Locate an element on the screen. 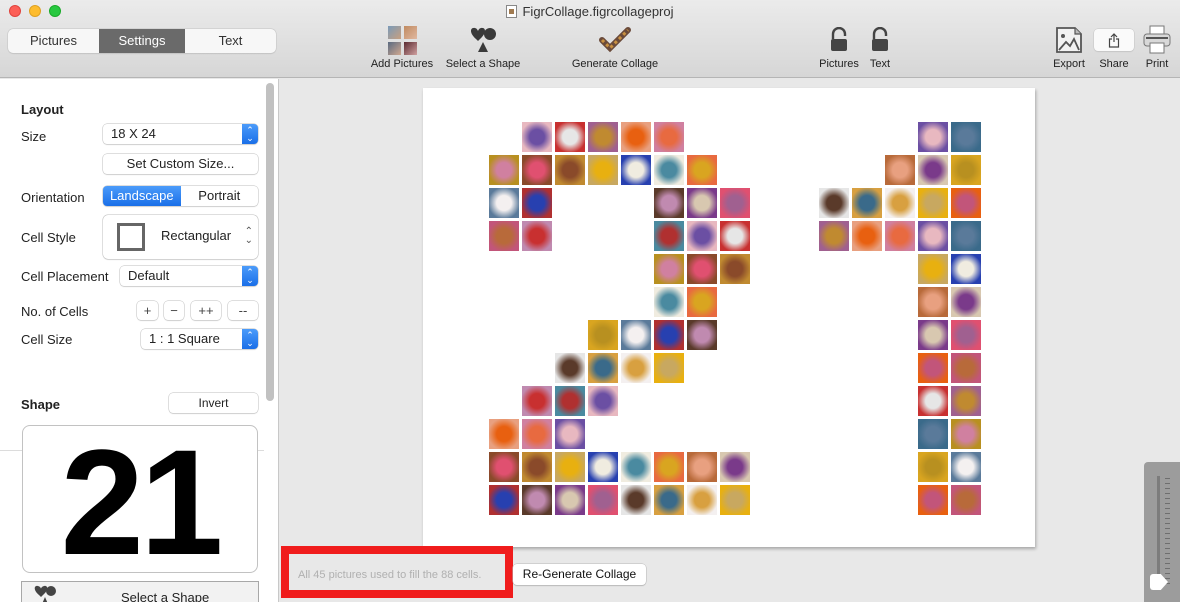 The width and height of the screenshot is (1180, 602). tab-text: Text is located at coordinates (230, 41).